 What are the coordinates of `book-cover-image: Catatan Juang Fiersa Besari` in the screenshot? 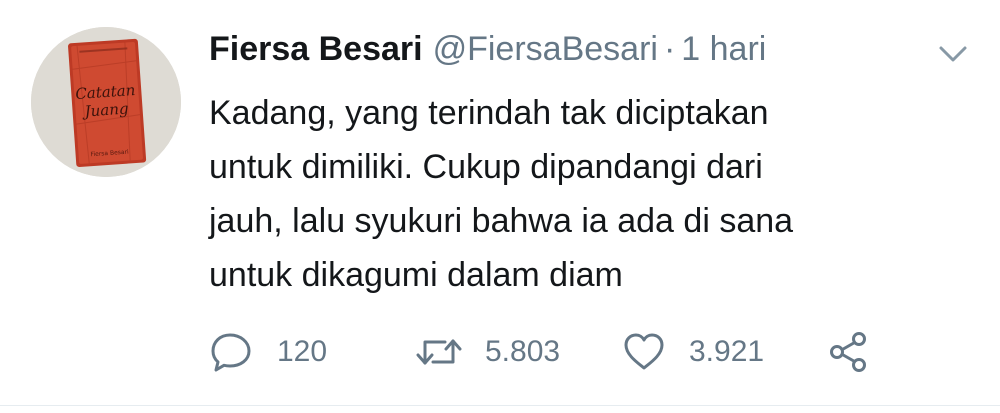 It's located at (106, 102).